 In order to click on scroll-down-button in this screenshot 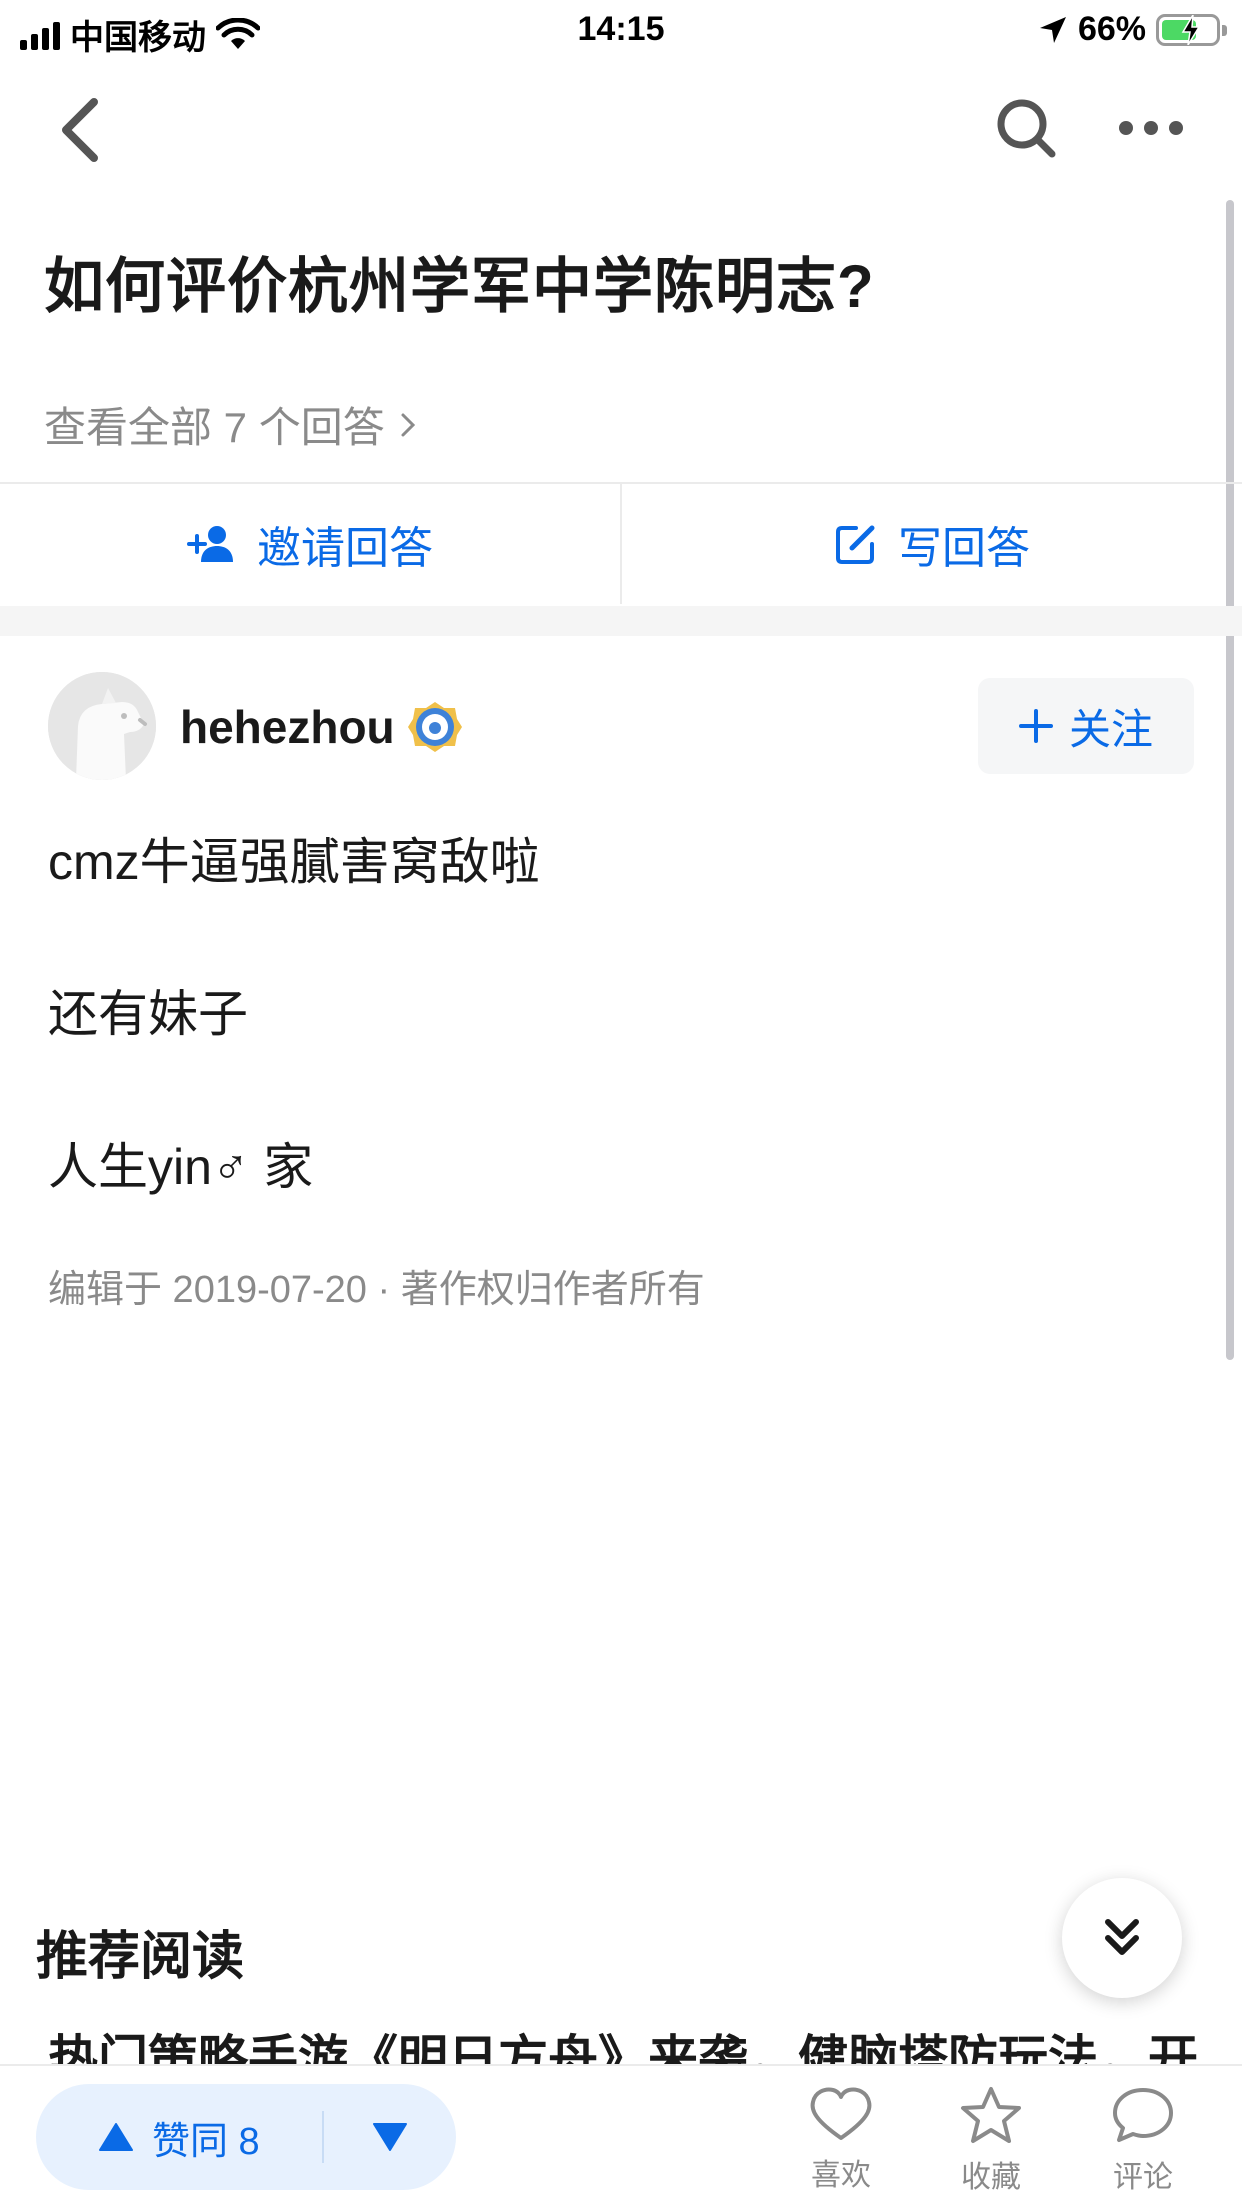, I will do `click(1122, 1938)`.